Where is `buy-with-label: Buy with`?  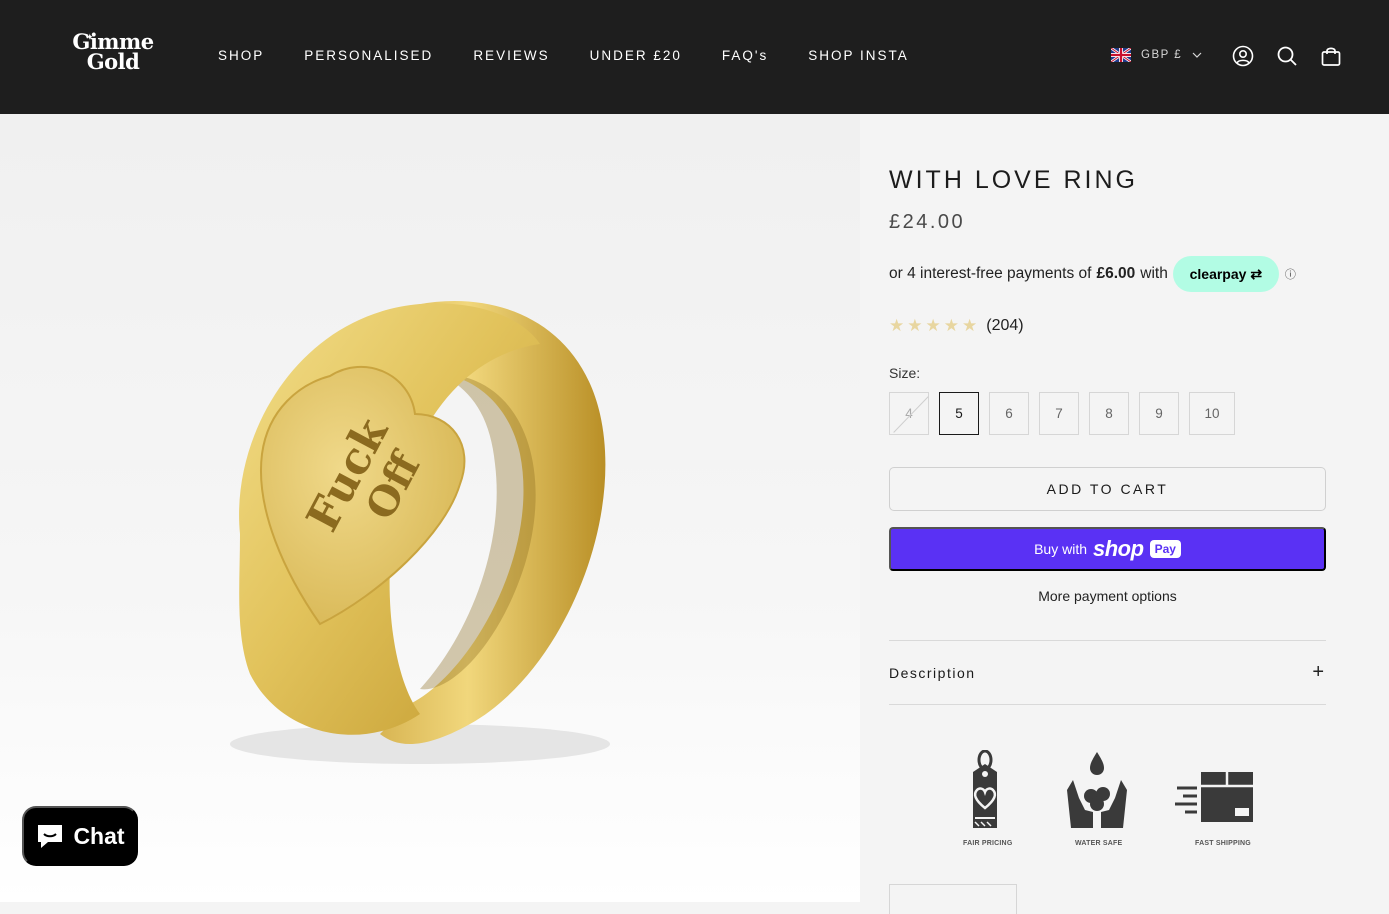
buy-with-label: Buy with is located at coordinates (1060, 549).